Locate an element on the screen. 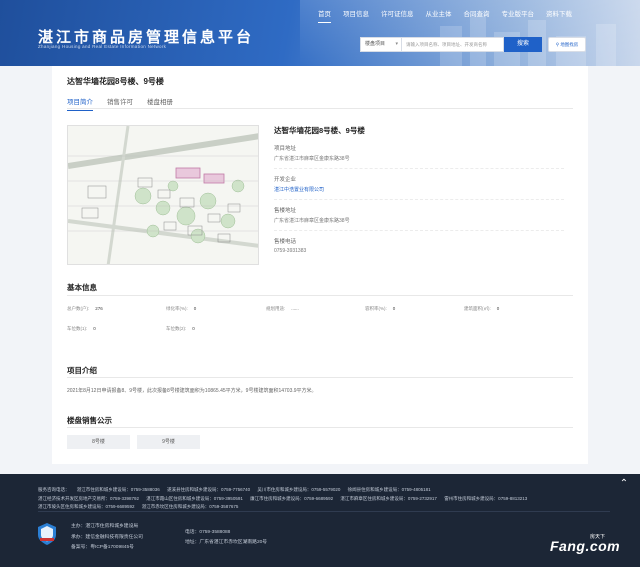 The image size is (640, 567). footer-contact: 湛江市住房和城乡建设局：0759-3588036 is located at coordinates (118, 489).